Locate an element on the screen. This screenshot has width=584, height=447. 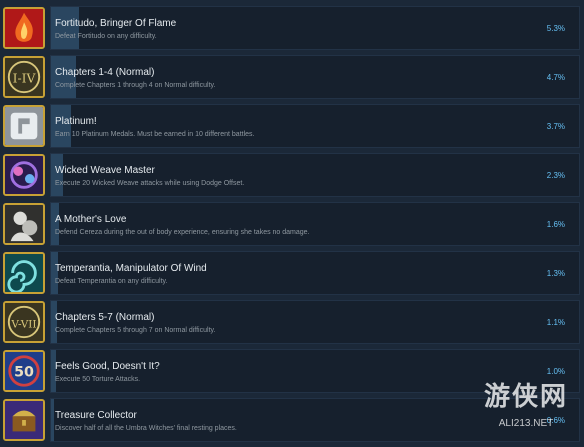
unlock-percent: 1.3% is located at coordinates (555, 273).